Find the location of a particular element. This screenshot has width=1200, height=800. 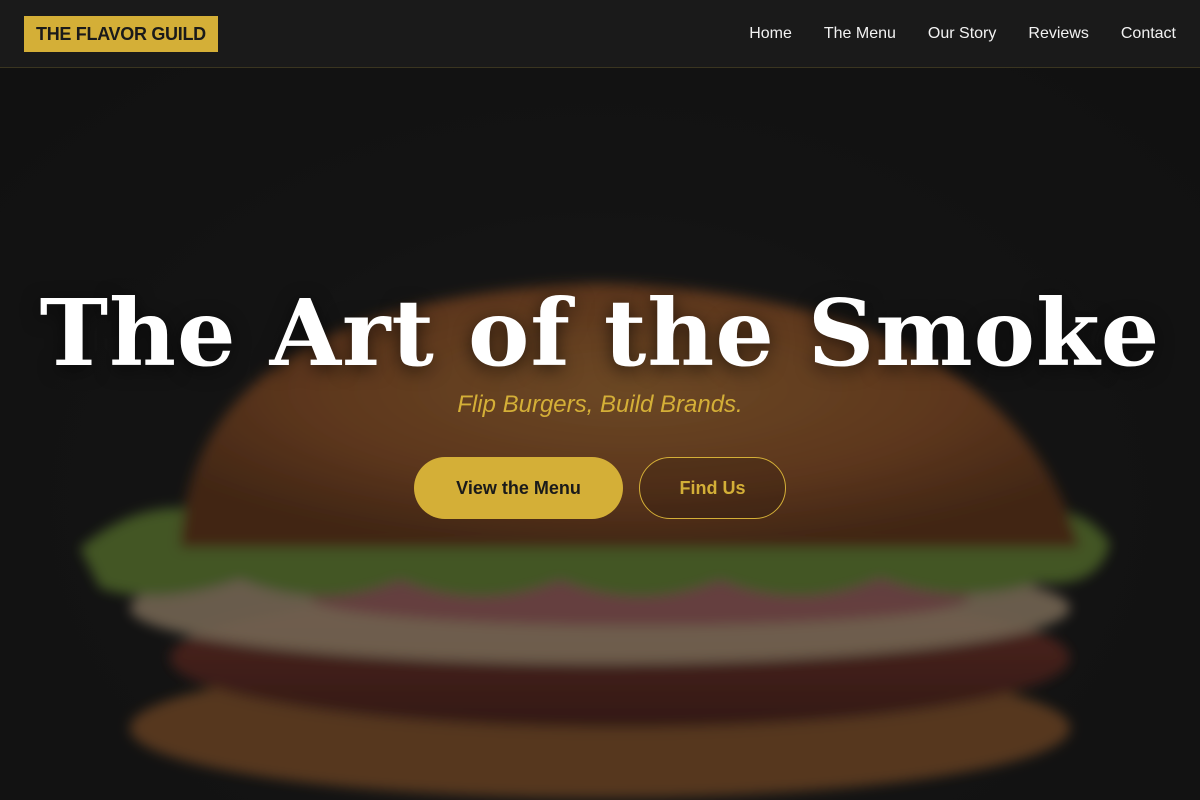

nav-item-menu: The Menu is located at coordinates (860, 34).